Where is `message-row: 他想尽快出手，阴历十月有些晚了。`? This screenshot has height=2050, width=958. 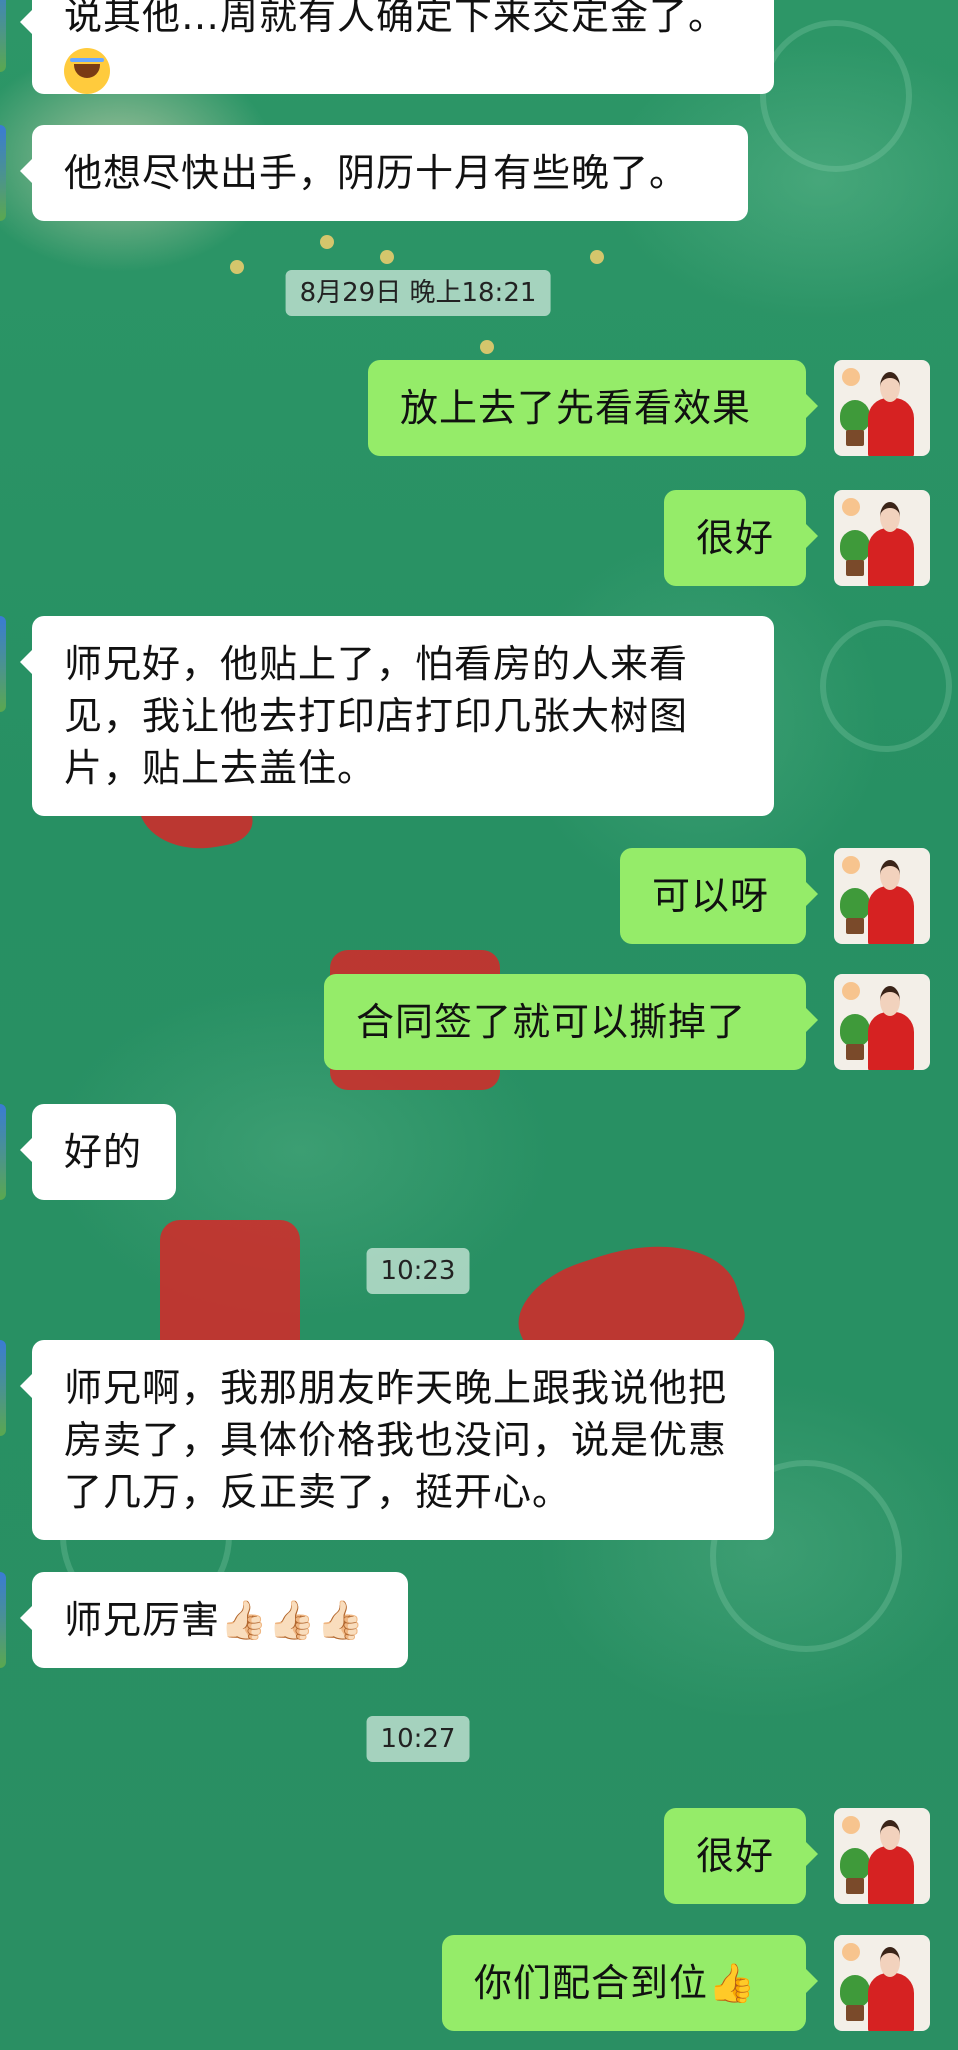
message-row: 他想尽快出手，阴历十月有些晚了。 is located at coordinates (374, 173).